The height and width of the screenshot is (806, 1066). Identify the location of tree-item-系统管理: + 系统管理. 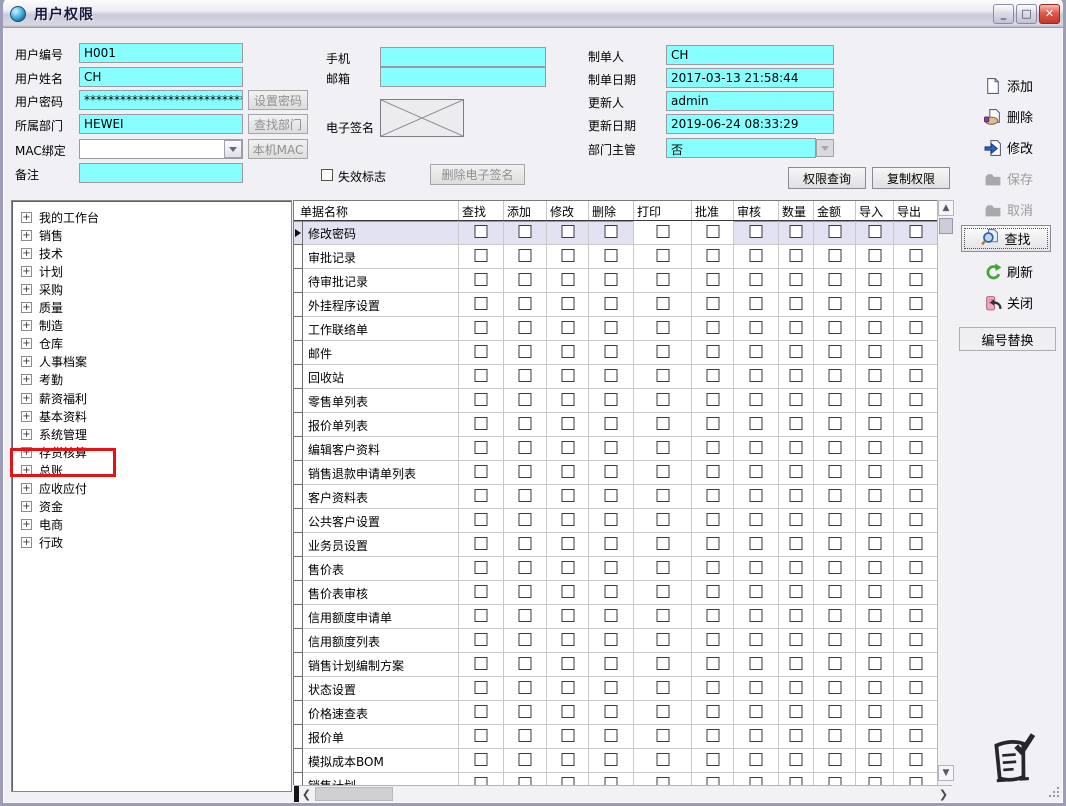
(54, 434).